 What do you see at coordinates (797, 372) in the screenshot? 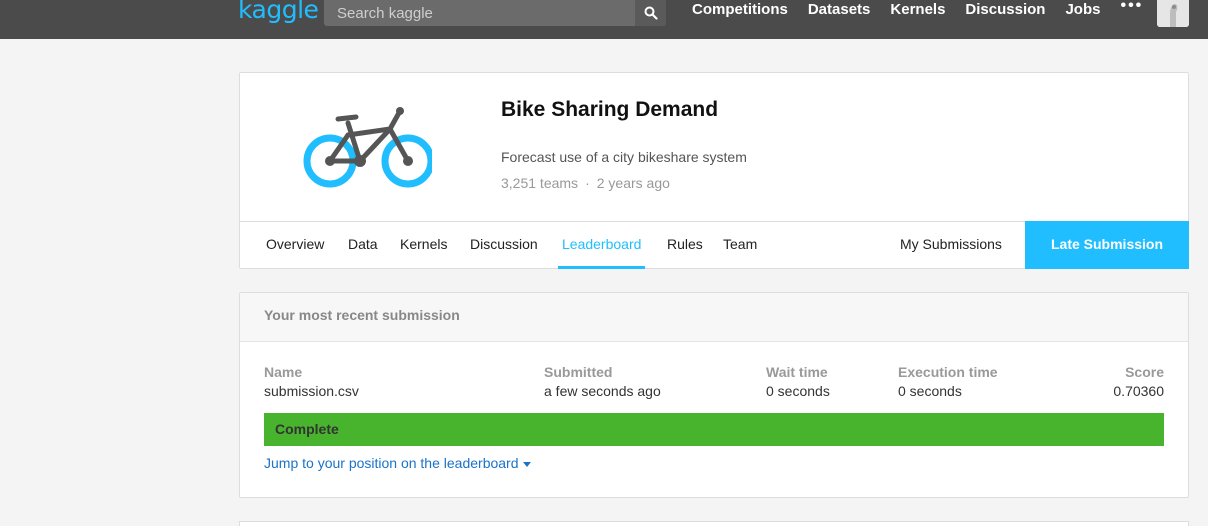
I see `column-header: Wait time` at bounding box center [797, 372].